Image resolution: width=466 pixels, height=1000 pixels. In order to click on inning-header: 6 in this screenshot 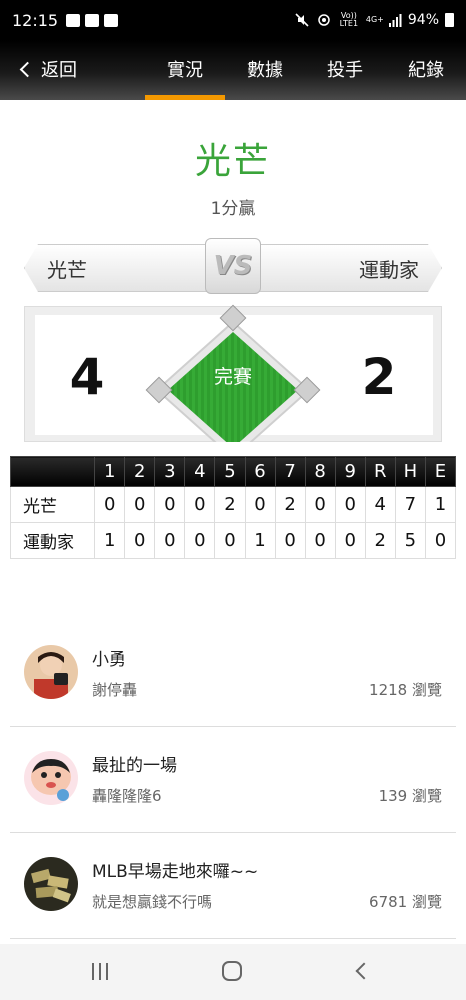, I will do `click(260, 471)`.